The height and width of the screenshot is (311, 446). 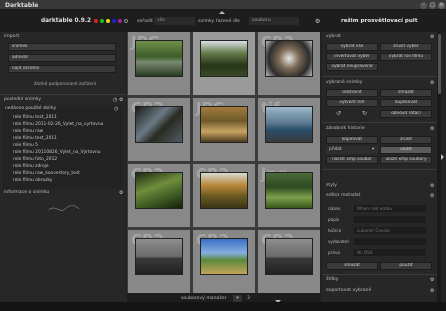 What do you see at coordinates (432, 291) in the screenshot?
I see `export-settings-icon: ⚙` at bounding box center [432, 291].